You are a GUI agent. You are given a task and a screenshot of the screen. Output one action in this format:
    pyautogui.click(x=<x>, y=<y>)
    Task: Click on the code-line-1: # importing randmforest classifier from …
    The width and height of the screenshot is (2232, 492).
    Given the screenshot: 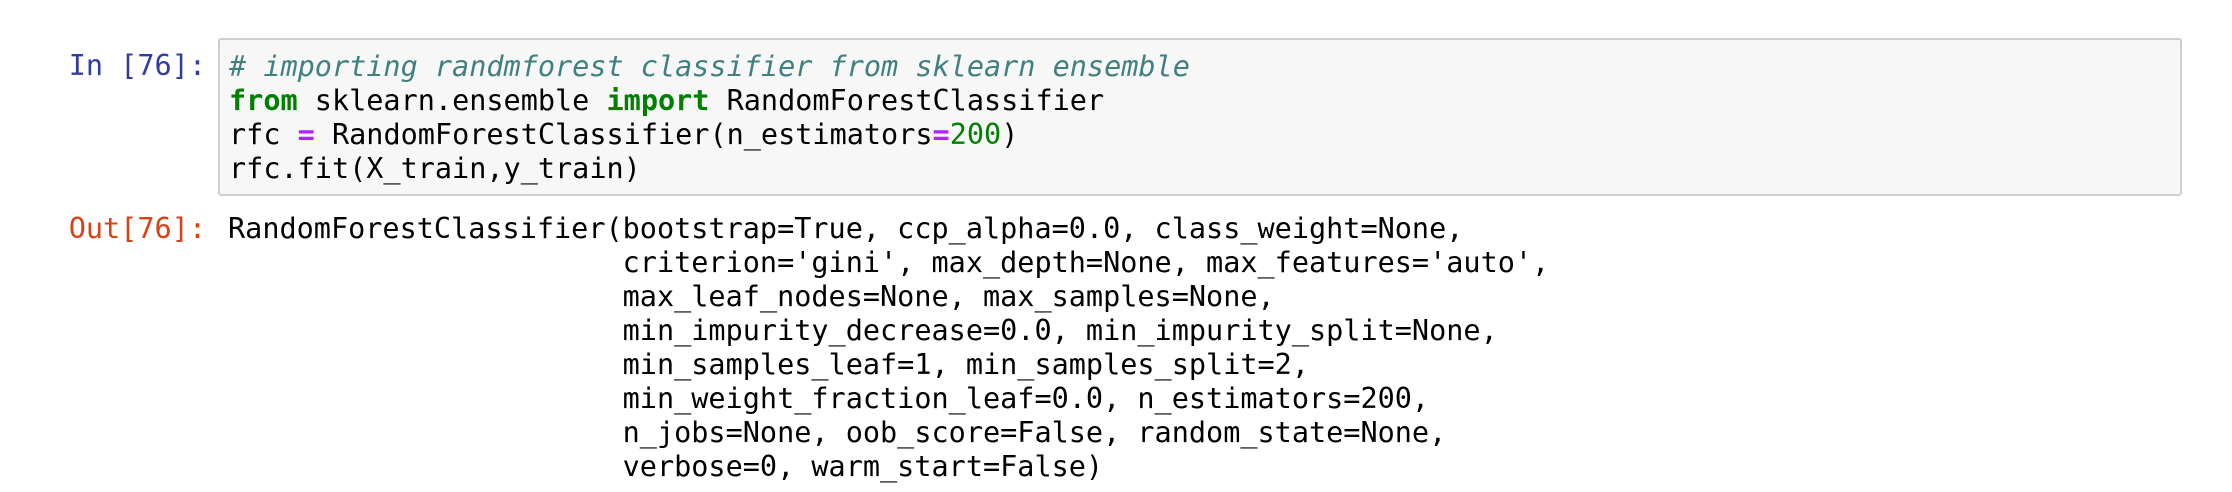 What is the action you would take?
    pyautogui.click(x=1204, y=67)
    